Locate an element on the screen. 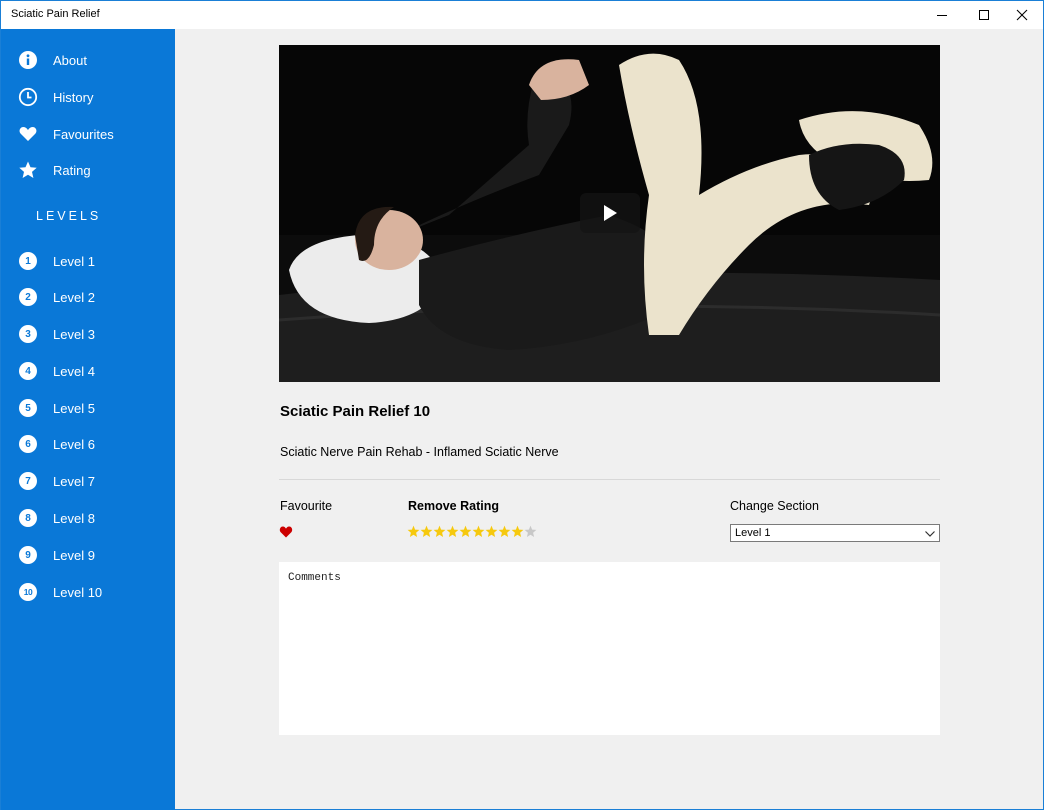  close-button is located at coordinates (1021, 15).